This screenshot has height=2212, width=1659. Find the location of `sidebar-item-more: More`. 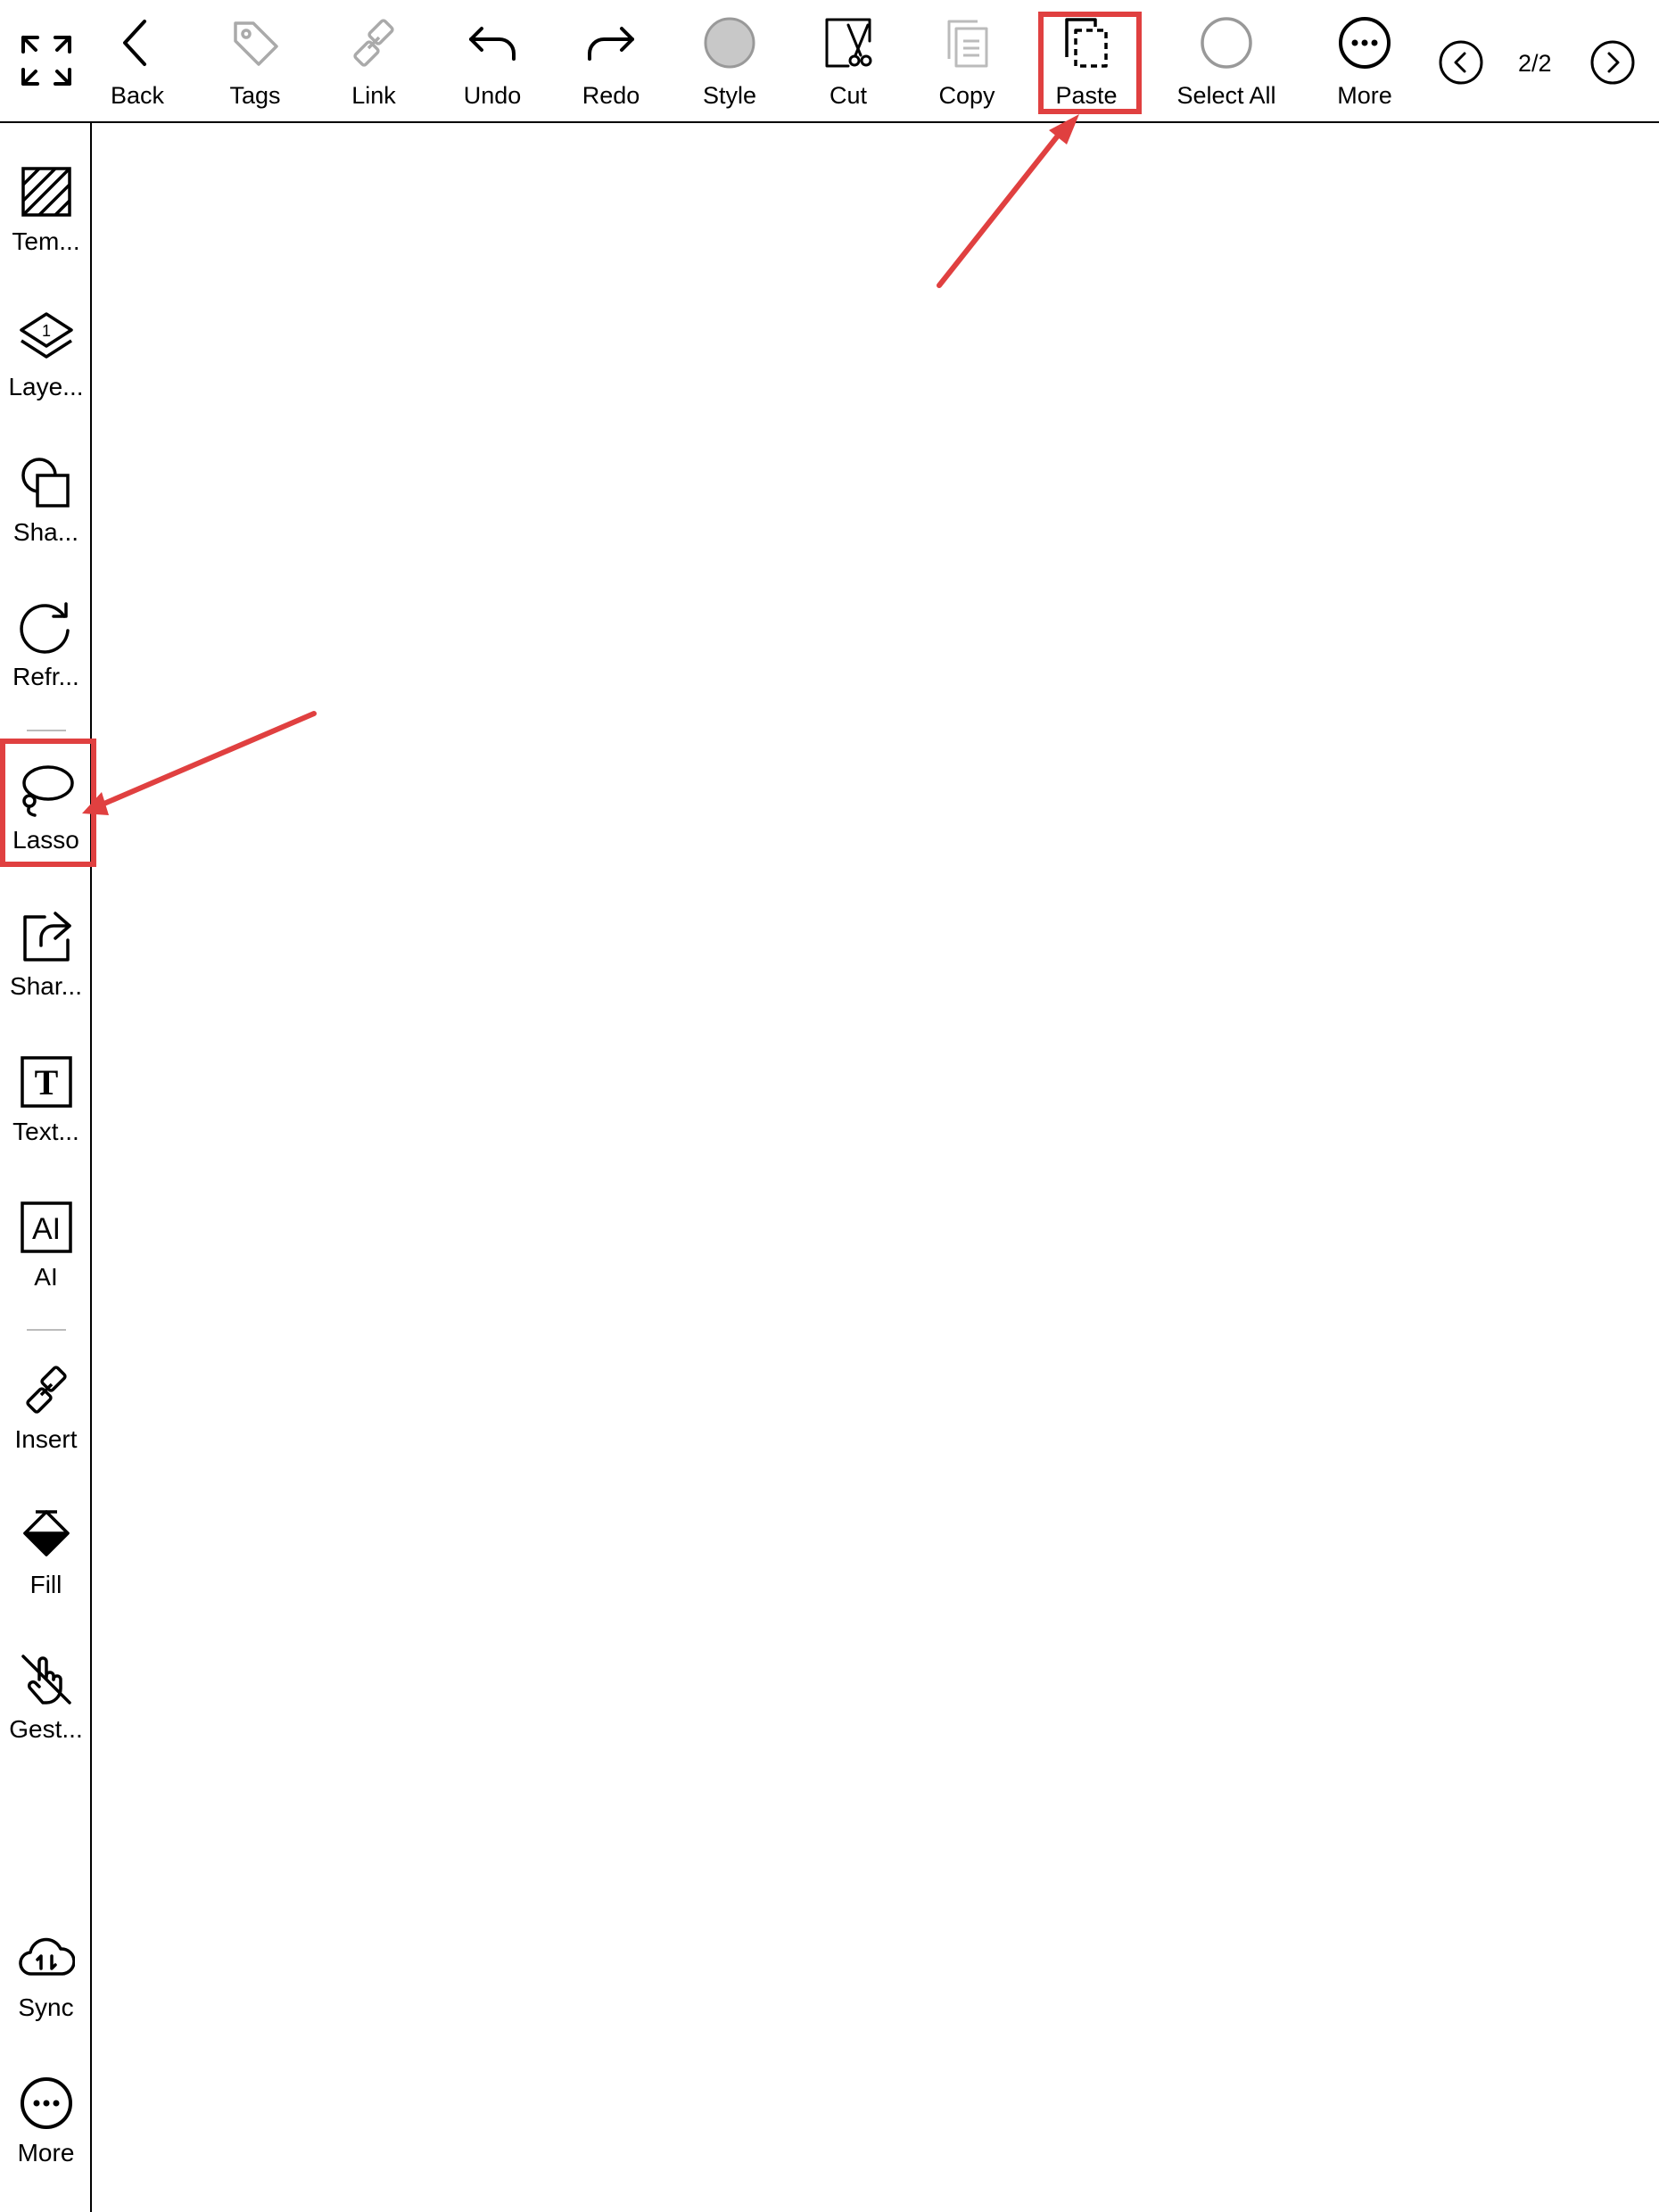

sidebar-item-more: More is located at coordinates (46, 2122).